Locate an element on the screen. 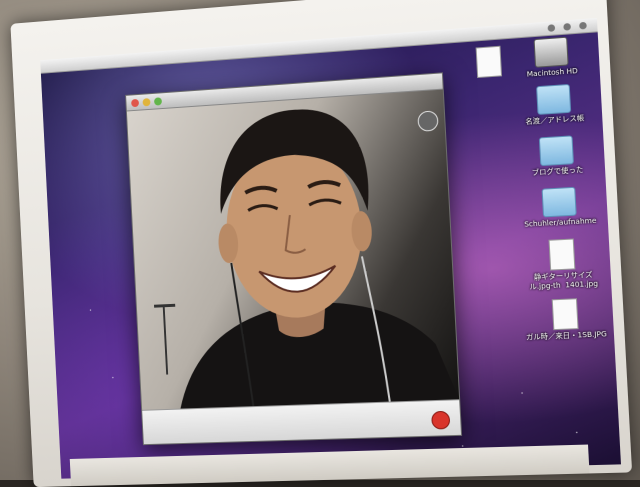 The width and height of the screenshot is (640, 487). desktop-icon-5: 静ギターリサイズ ル.jpg-th 1401.jpg is located at coordinates (562, 265).